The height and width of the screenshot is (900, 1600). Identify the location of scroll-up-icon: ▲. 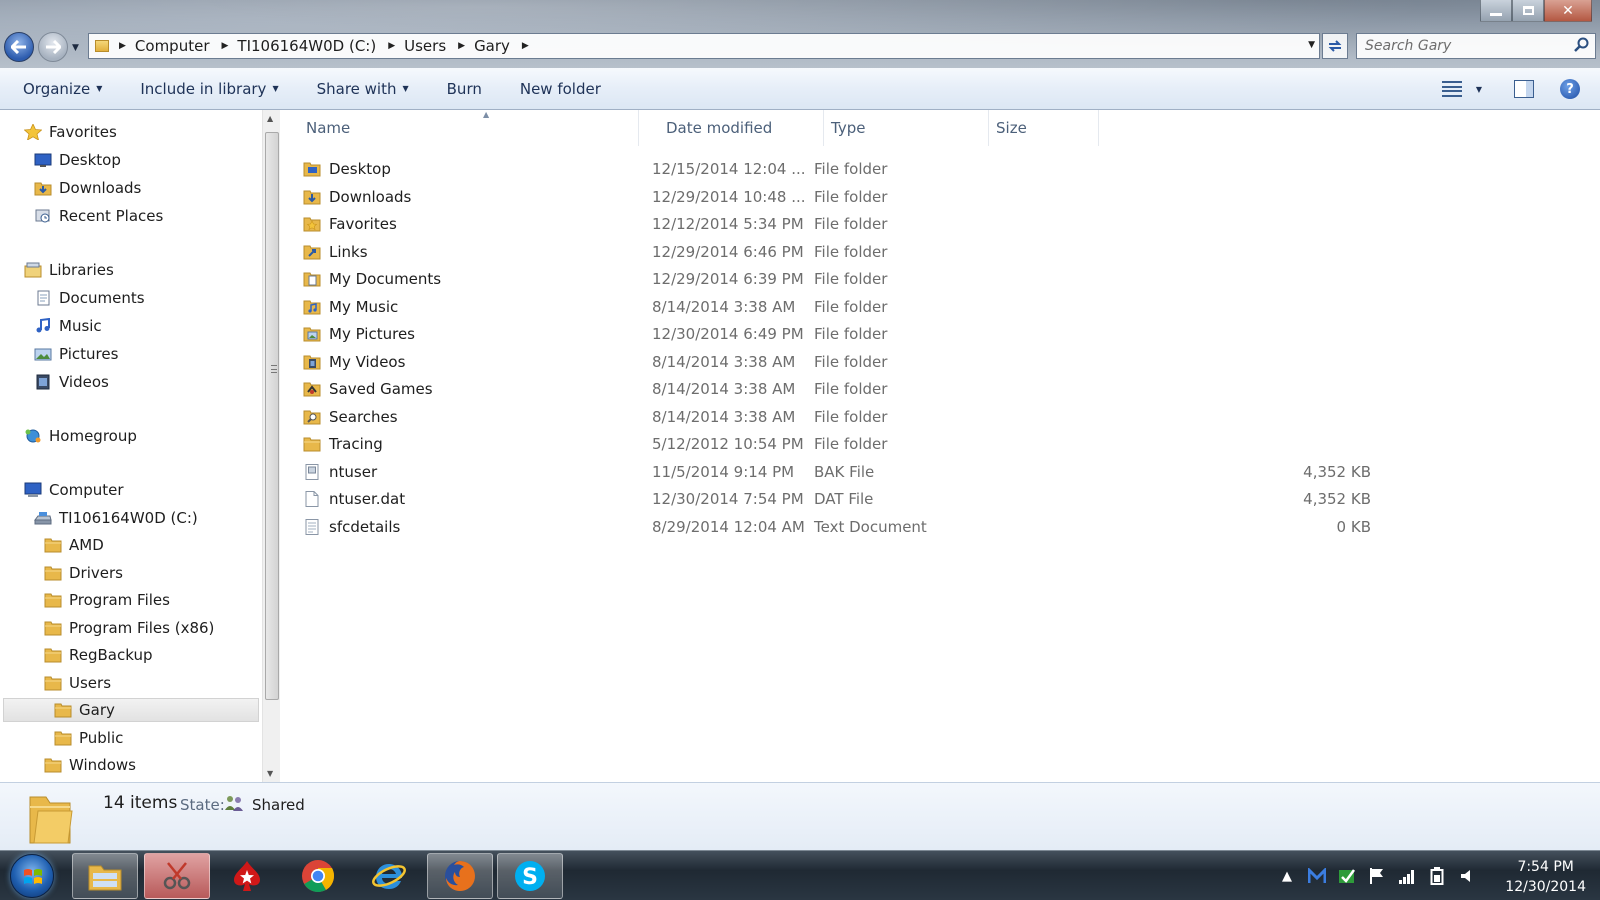
(270, 118).